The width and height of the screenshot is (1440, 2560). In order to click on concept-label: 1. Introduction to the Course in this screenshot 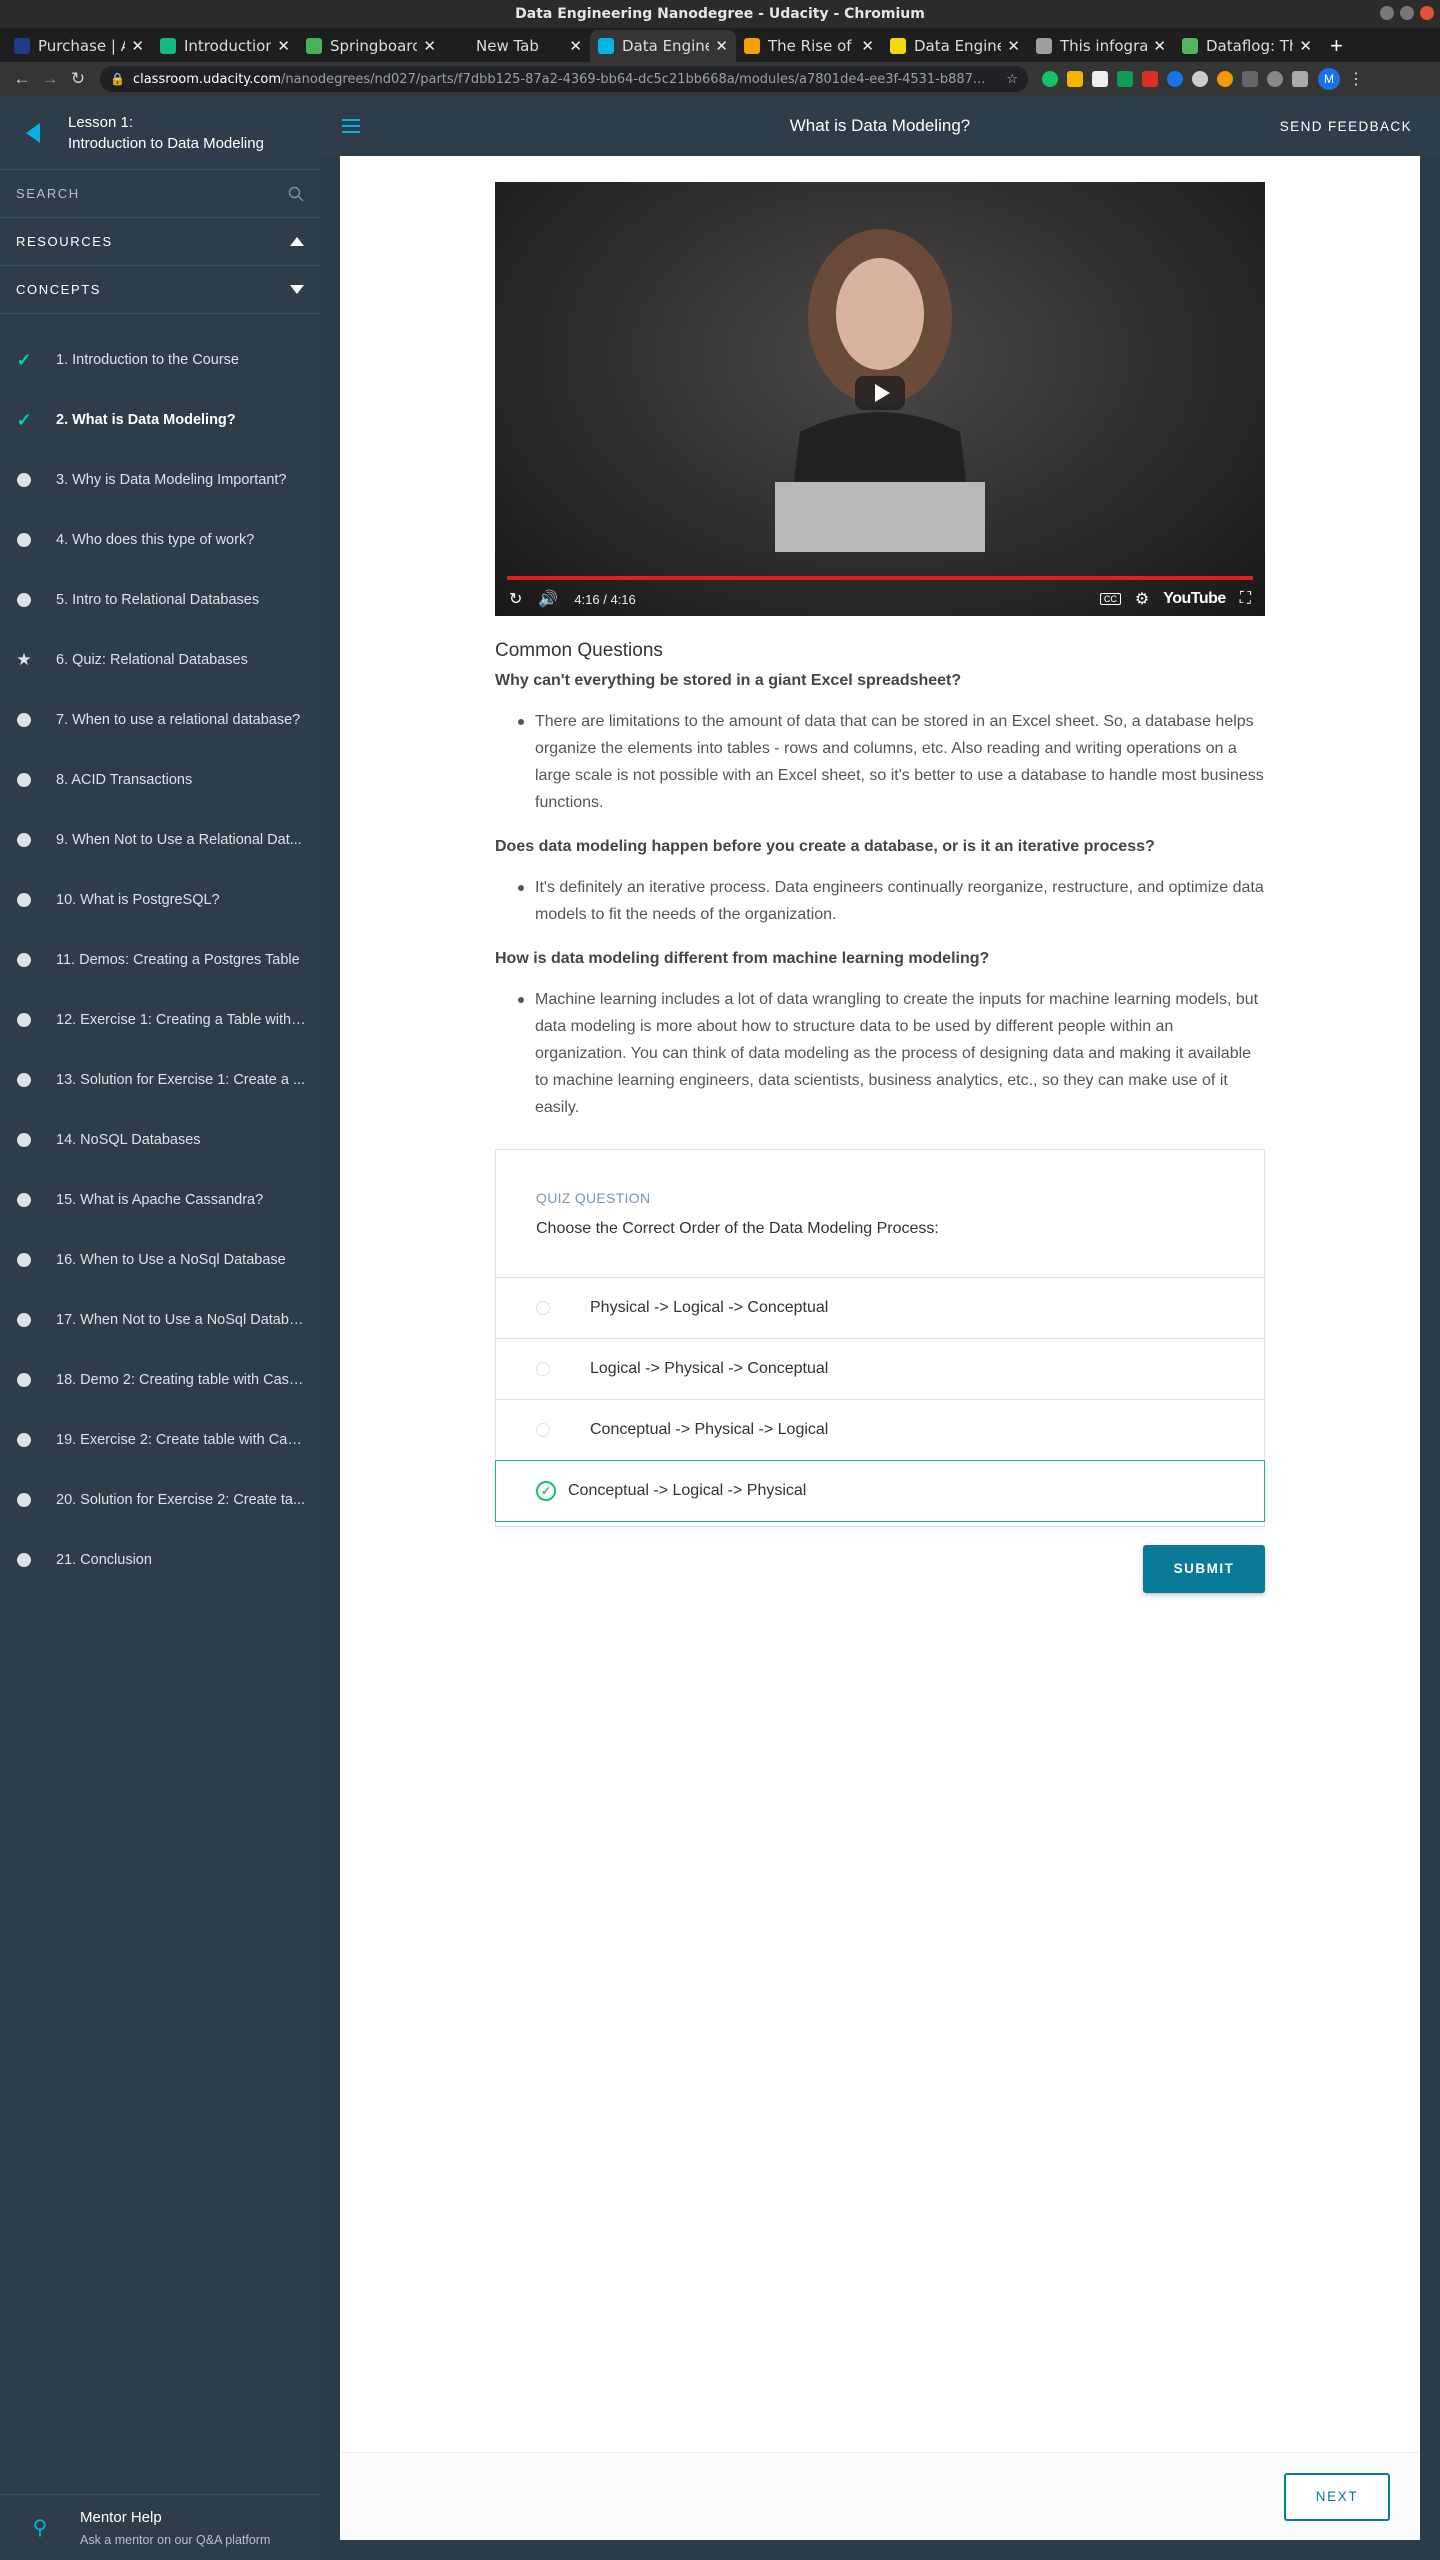, I will do `click(147, 360)`.